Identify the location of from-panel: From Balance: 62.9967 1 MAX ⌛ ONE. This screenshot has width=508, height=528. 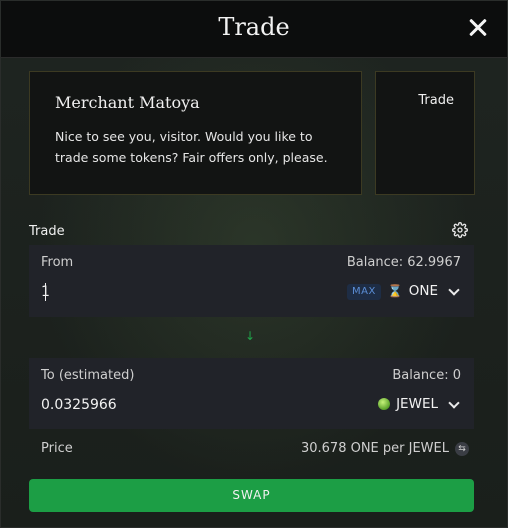
(251, 281).